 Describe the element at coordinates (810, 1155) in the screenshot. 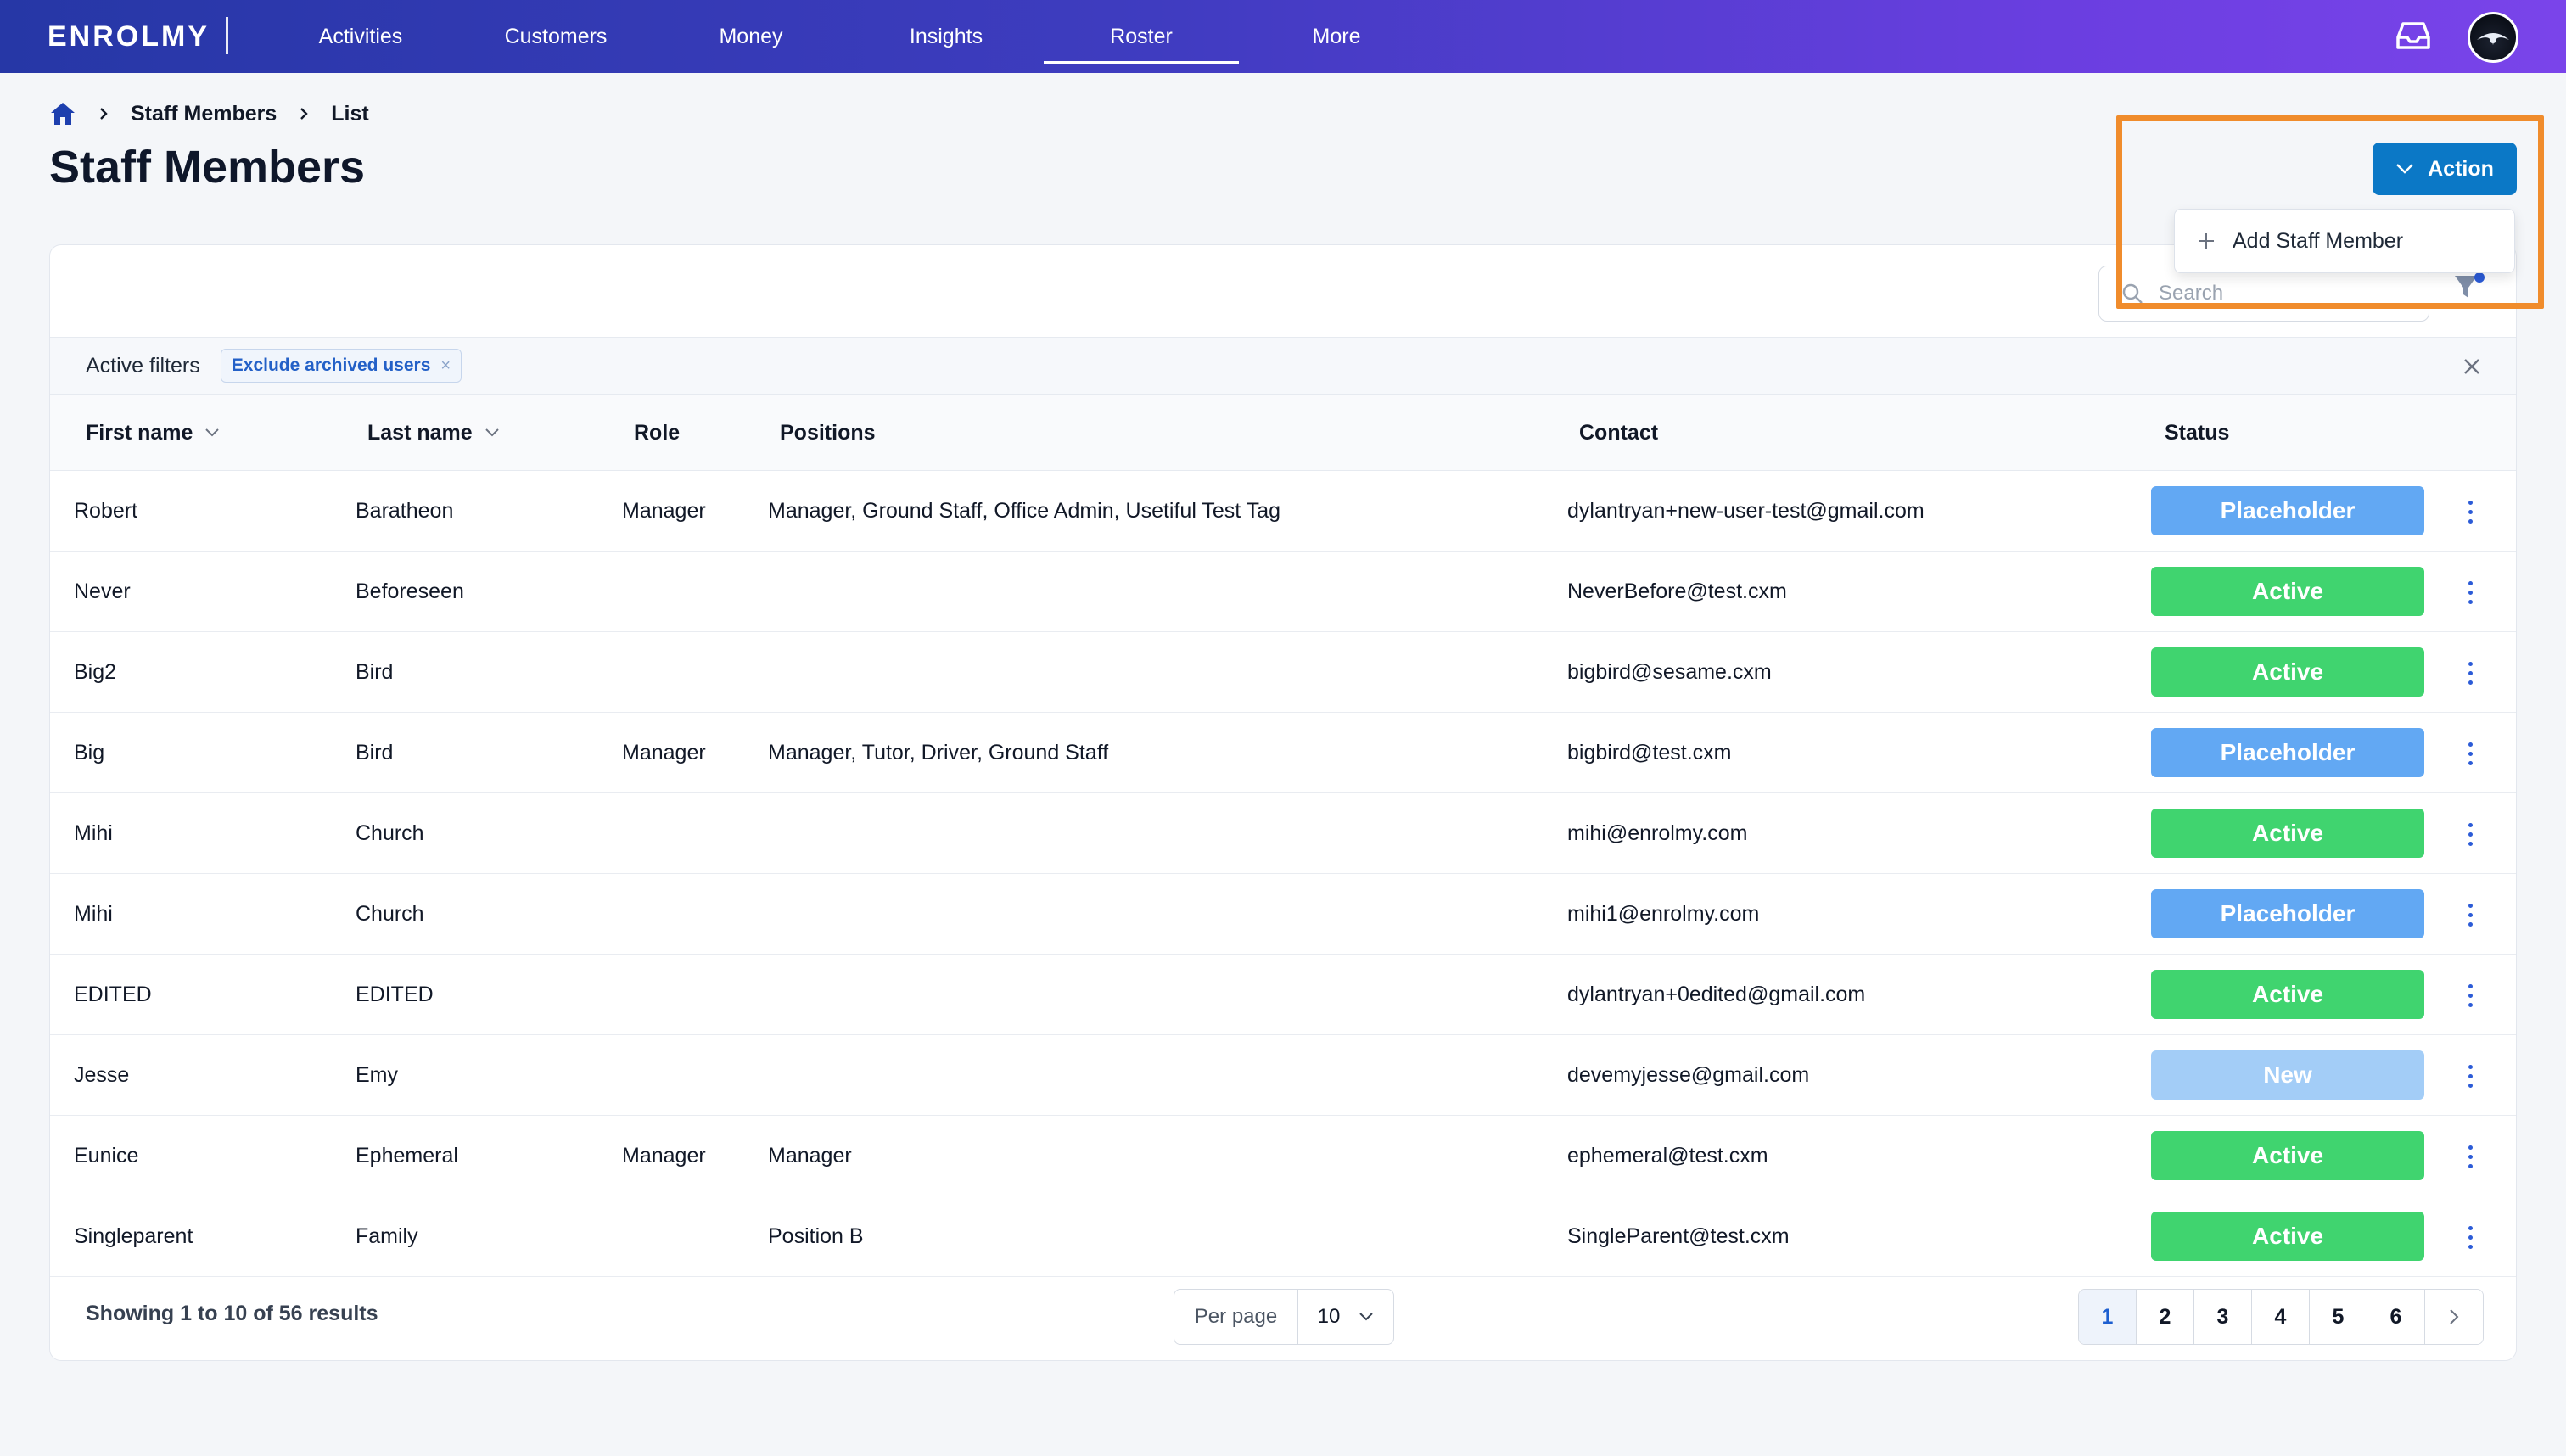

I see `cell-positions: Manager` at that location.